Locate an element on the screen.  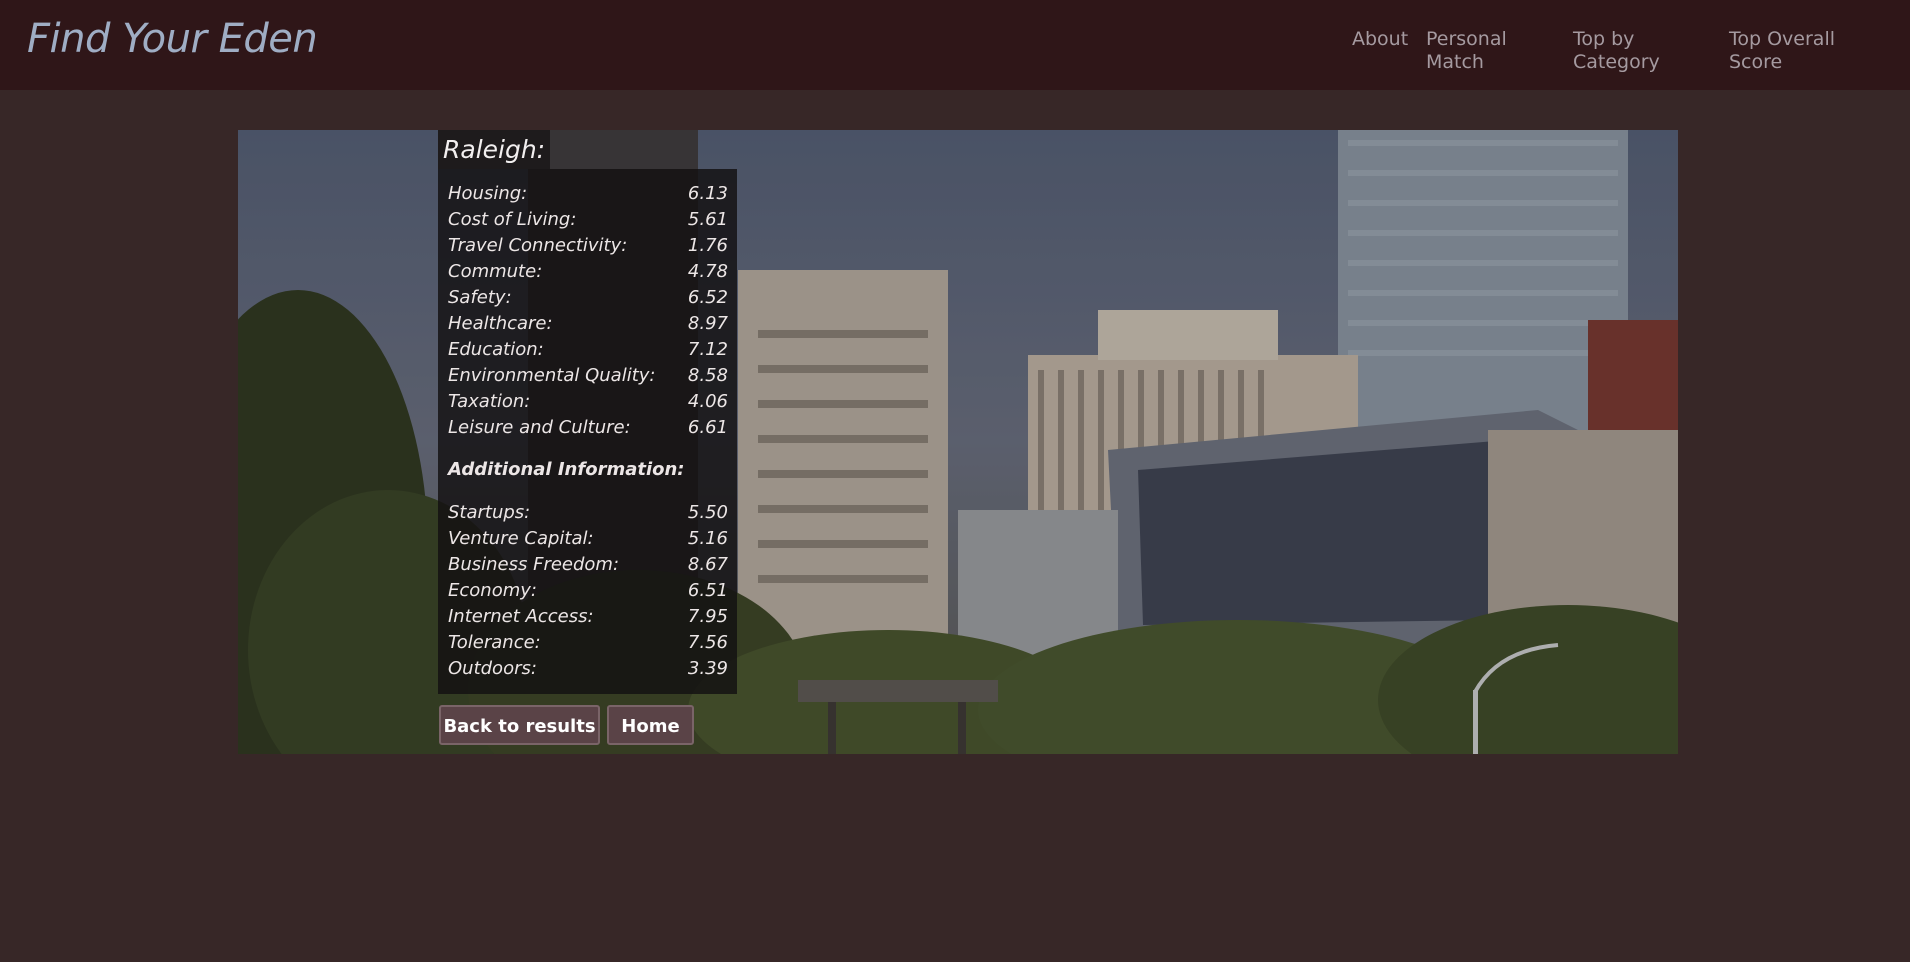
score-value: 7.95 is located at coordinates (707, 616).